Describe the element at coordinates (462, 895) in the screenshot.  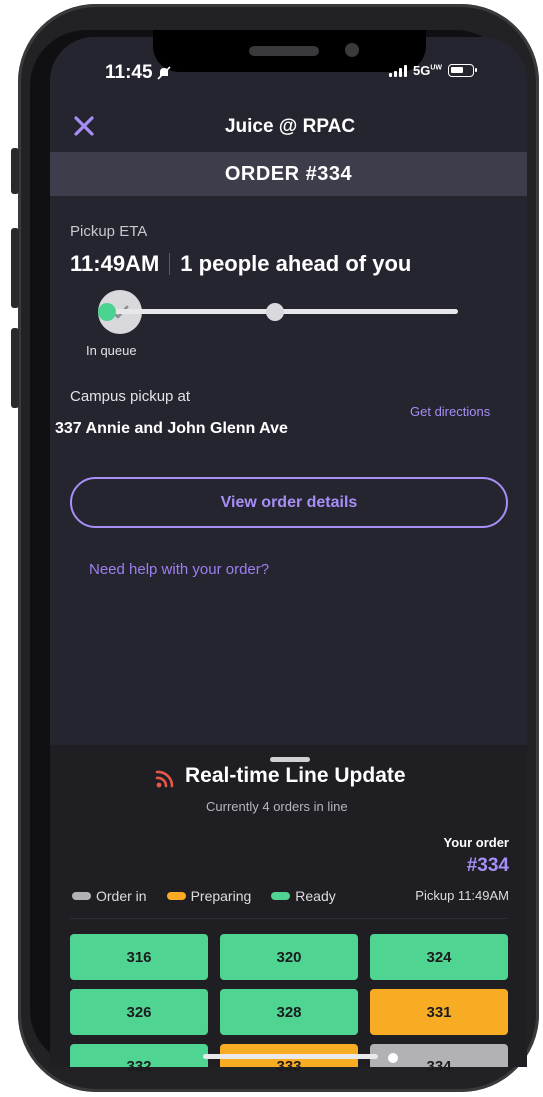
I see `your-order-pickup-time: Pickup 11:49AM` at that location.